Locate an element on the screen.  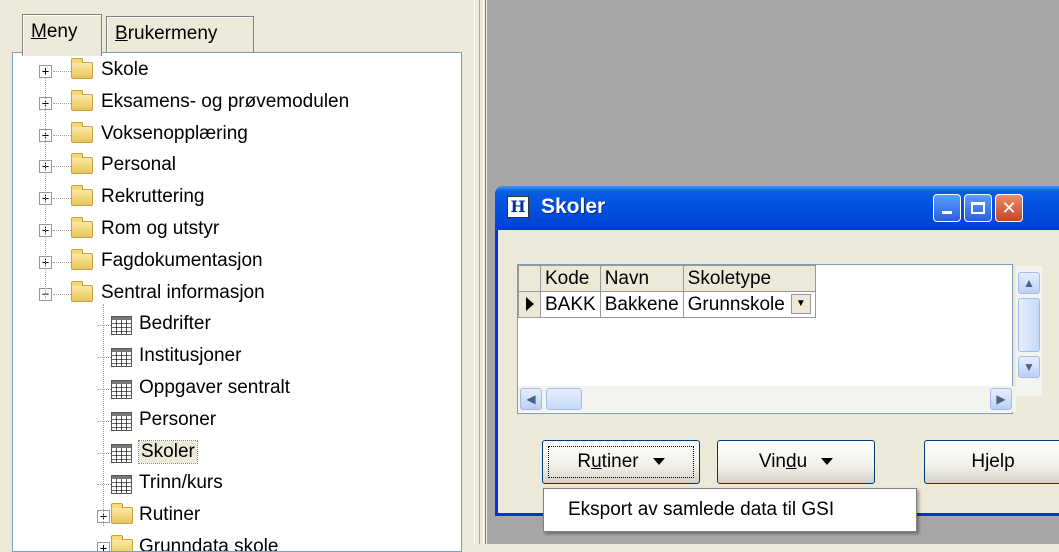
close-icon: ✕ is located at coordinates (1009, 208).